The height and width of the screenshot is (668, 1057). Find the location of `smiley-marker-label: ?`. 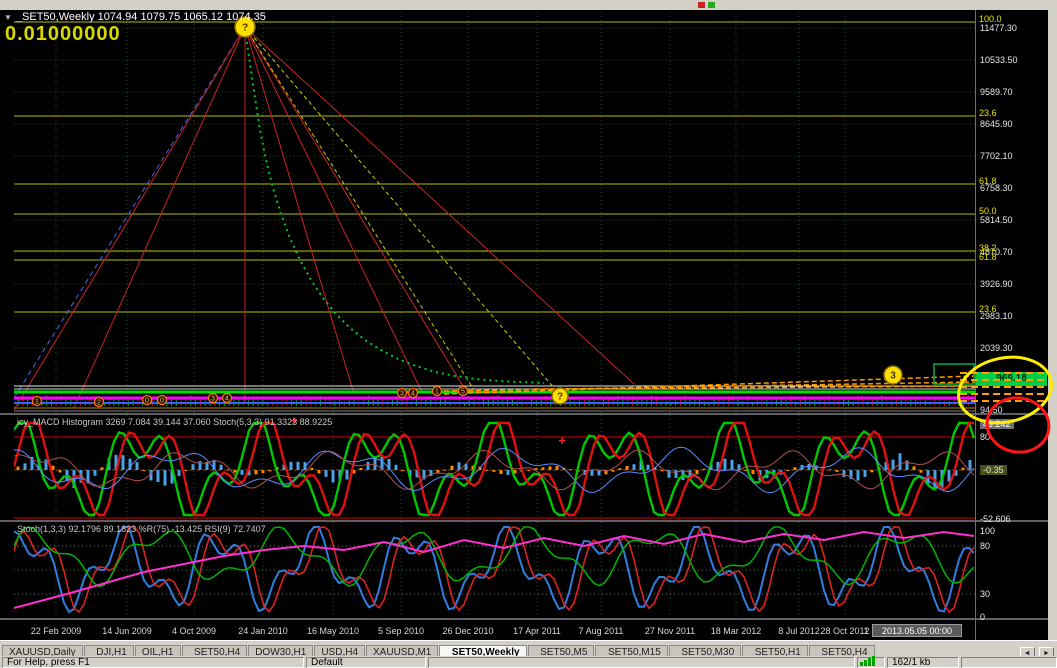

smiley-marker-label: ? is located at coordinates (245, 28).